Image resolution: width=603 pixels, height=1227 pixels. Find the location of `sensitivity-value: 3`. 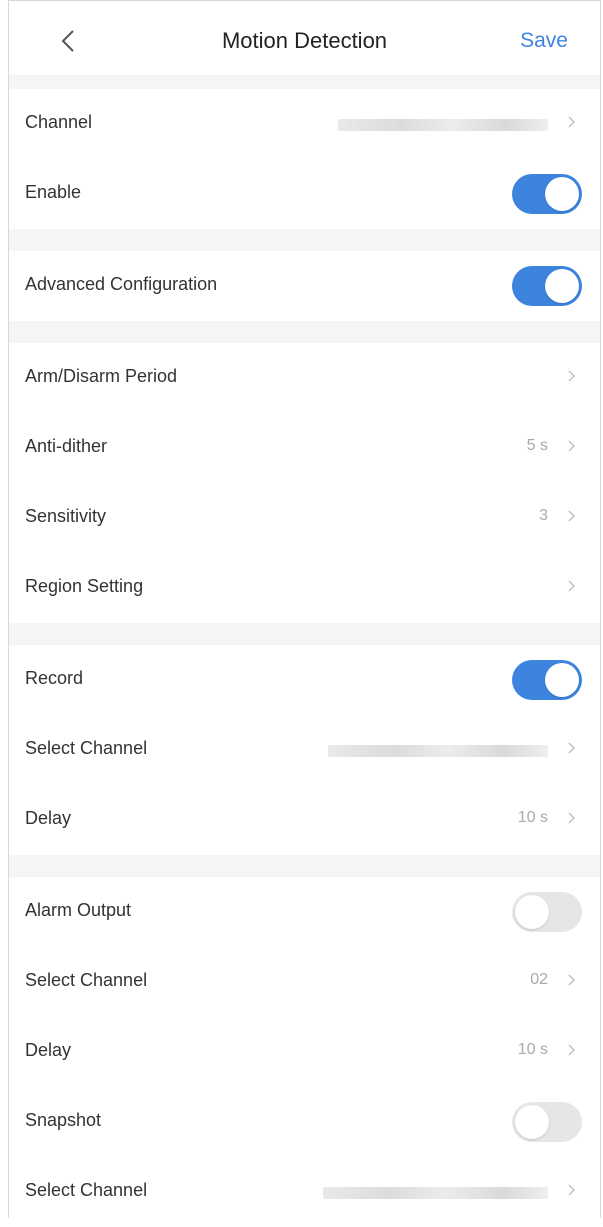

sensitivity-value: 3 is located at coordinates (543, 515).